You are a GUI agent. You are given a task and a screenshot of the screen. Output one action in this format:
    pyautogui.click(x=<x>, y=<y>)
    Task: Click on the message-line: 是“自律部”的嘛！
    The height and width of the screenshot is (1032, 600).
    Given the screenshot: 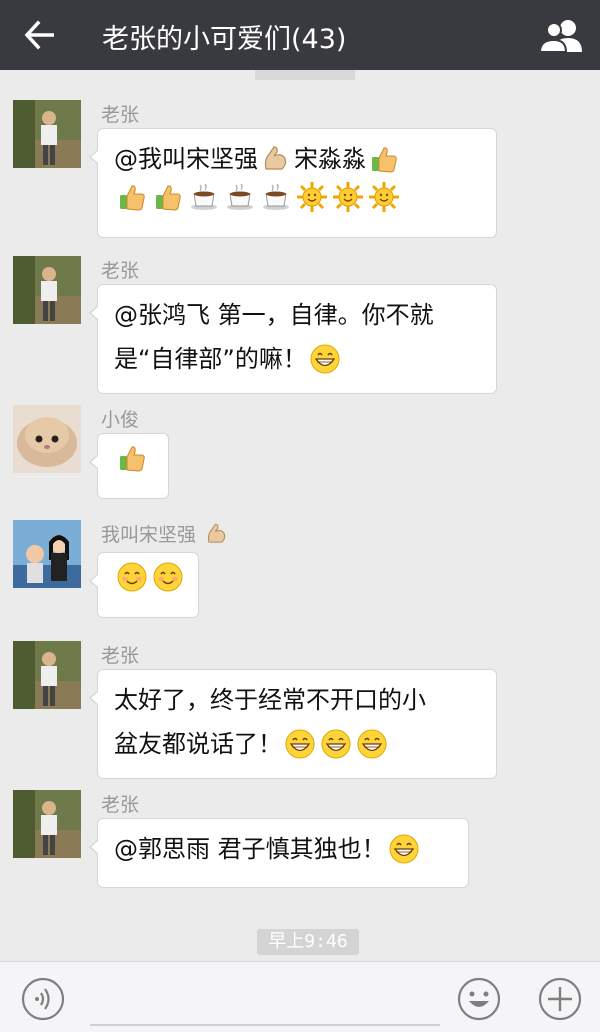 What is the action you would take?
    pyautogui.click(x=298, y=359)
    